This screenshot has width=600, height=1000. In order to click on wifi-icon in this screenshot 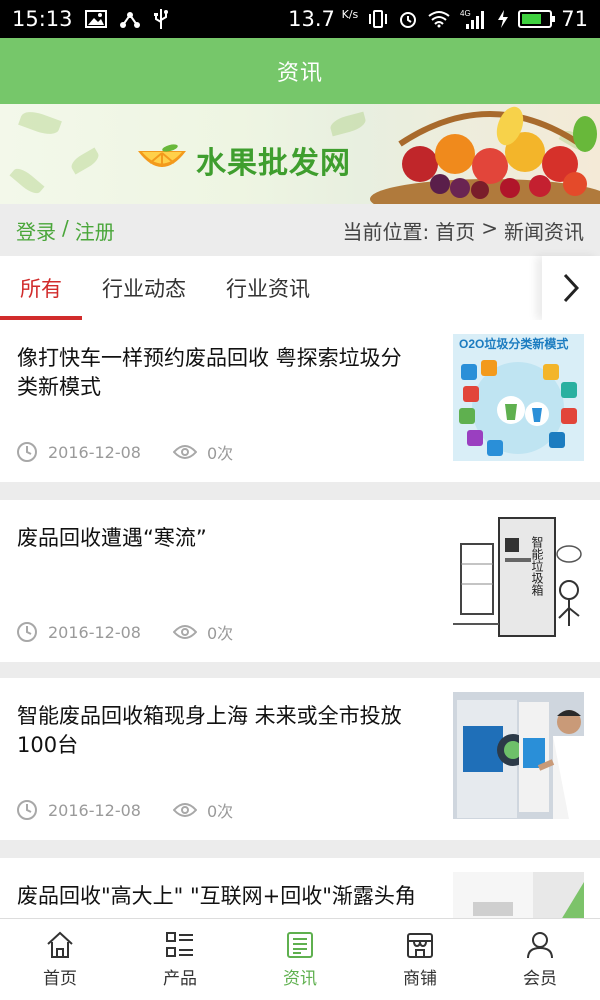, I will do `click(439, 19)`.